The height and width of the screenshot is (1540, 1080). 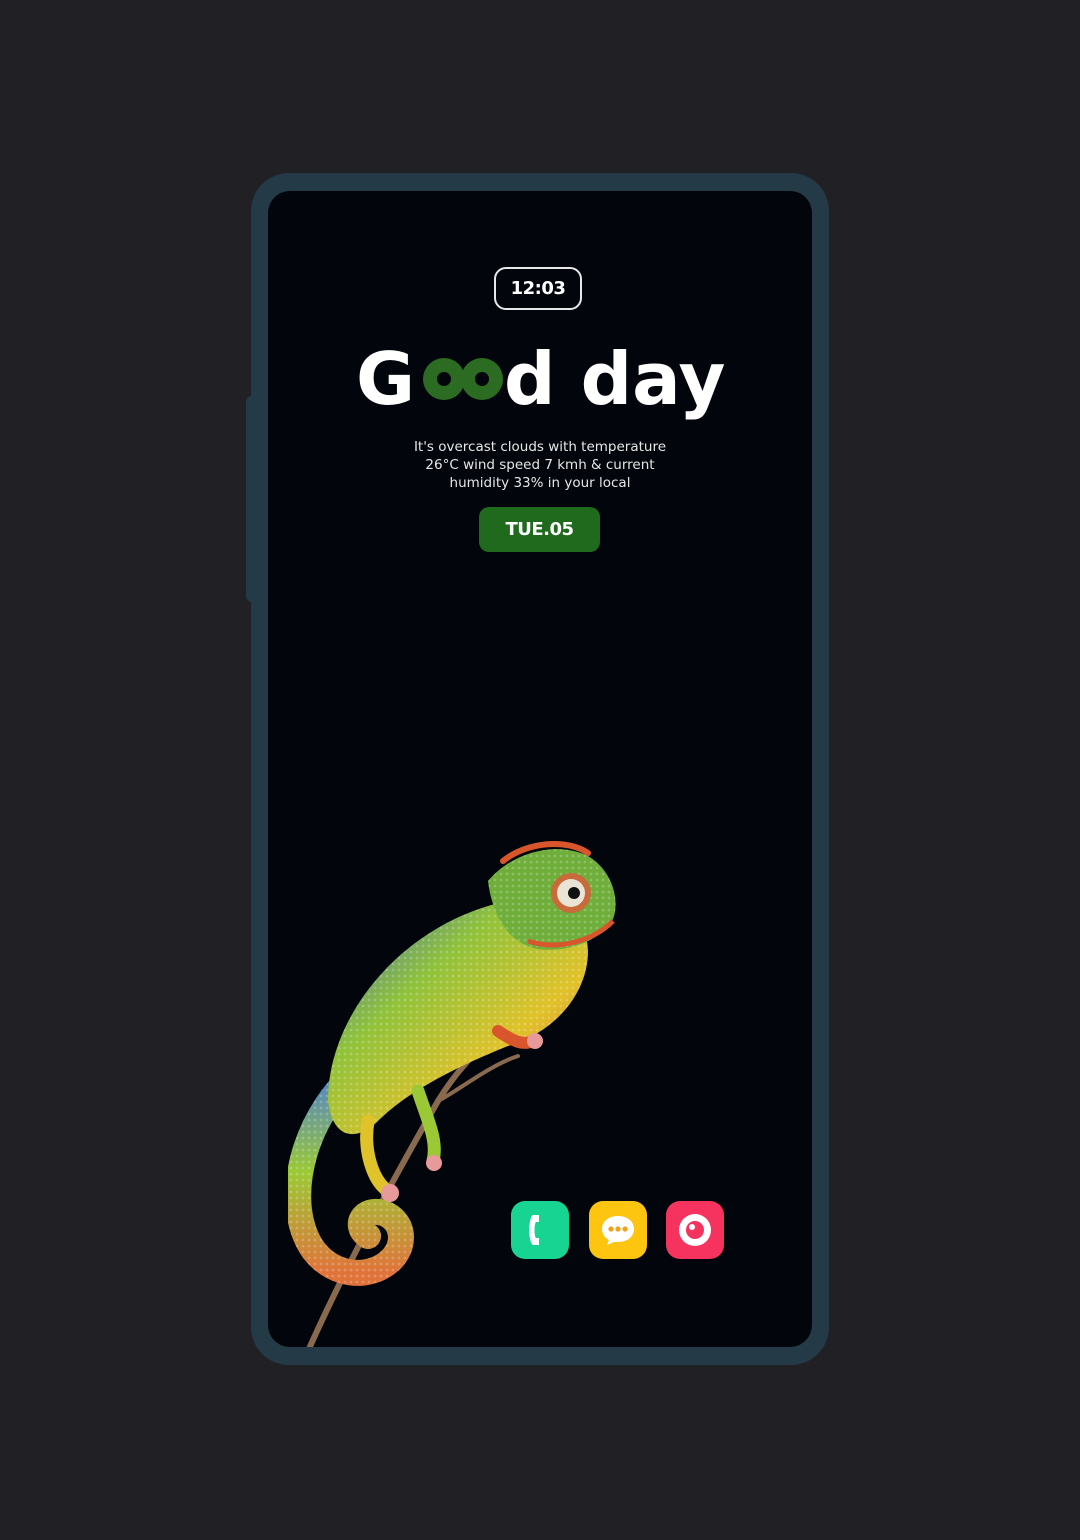 I want to click on camera-app-button, so click(x=695, y=1230).